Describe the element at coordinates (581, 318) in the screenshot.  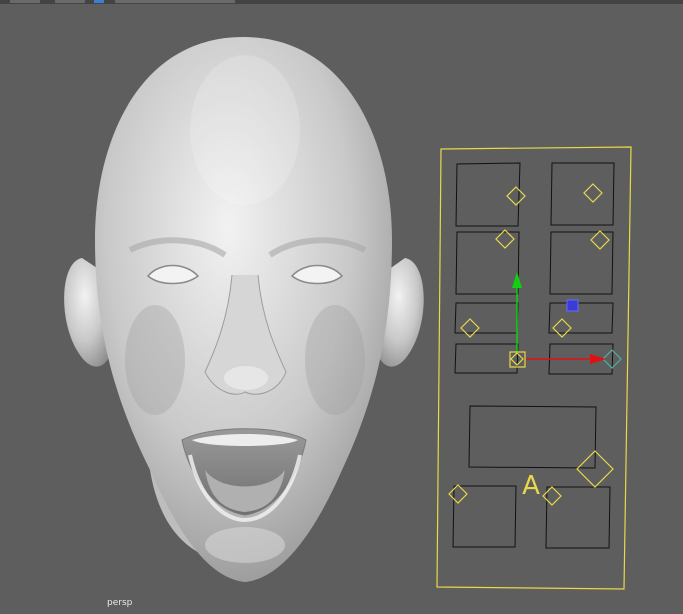
I see `cheek-right-box` at that location.